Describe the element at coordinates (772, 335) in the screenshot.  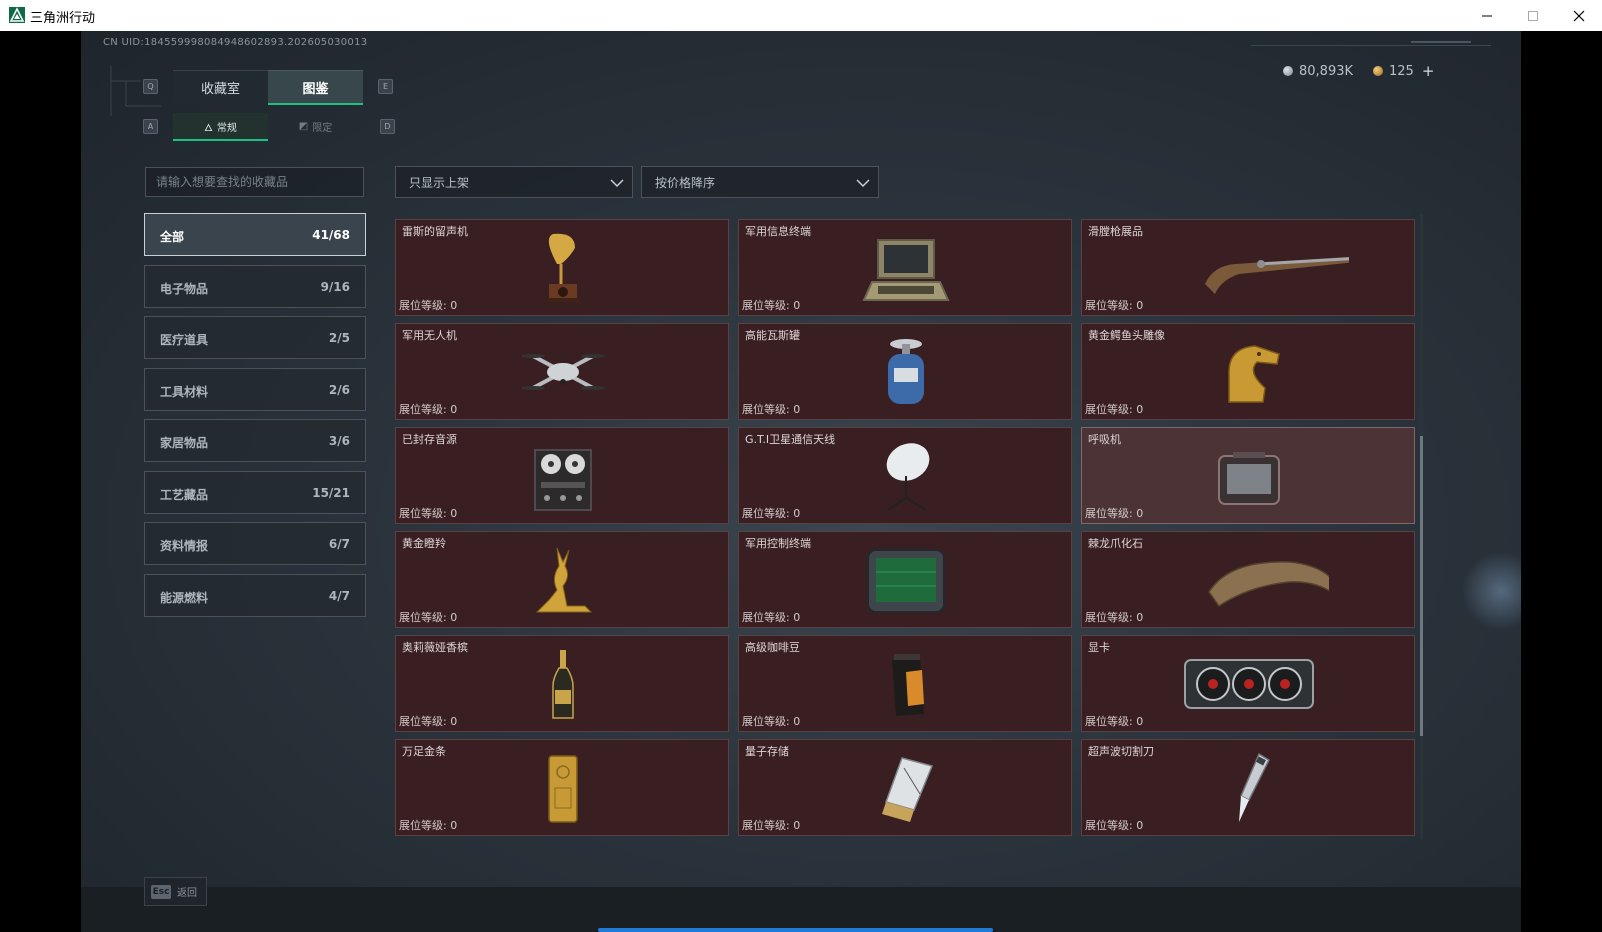
I see `item-name: 高能瓦斯罐` at that location.